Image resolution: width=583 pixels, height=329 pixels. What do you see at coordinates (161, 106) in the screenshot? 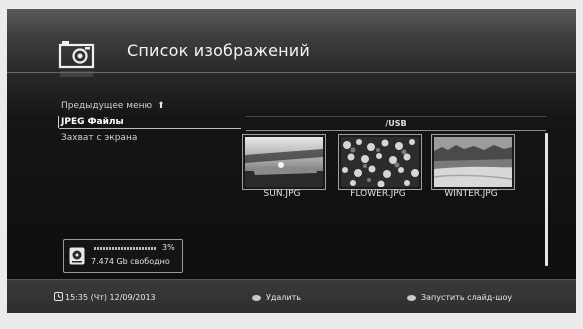
I see `arrow-up-icon: ⬆` at bounding box center [161, 106].